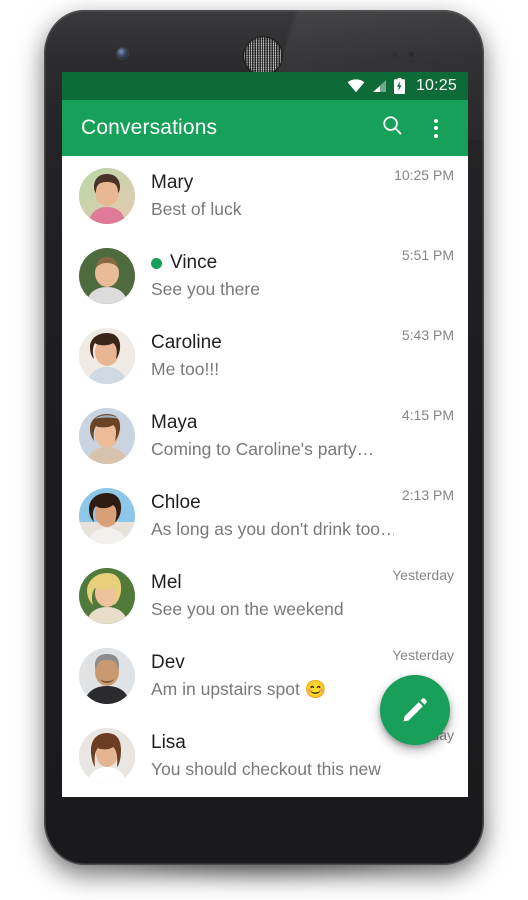  I want to click on overflow-menu-icon, so click(436, 128).